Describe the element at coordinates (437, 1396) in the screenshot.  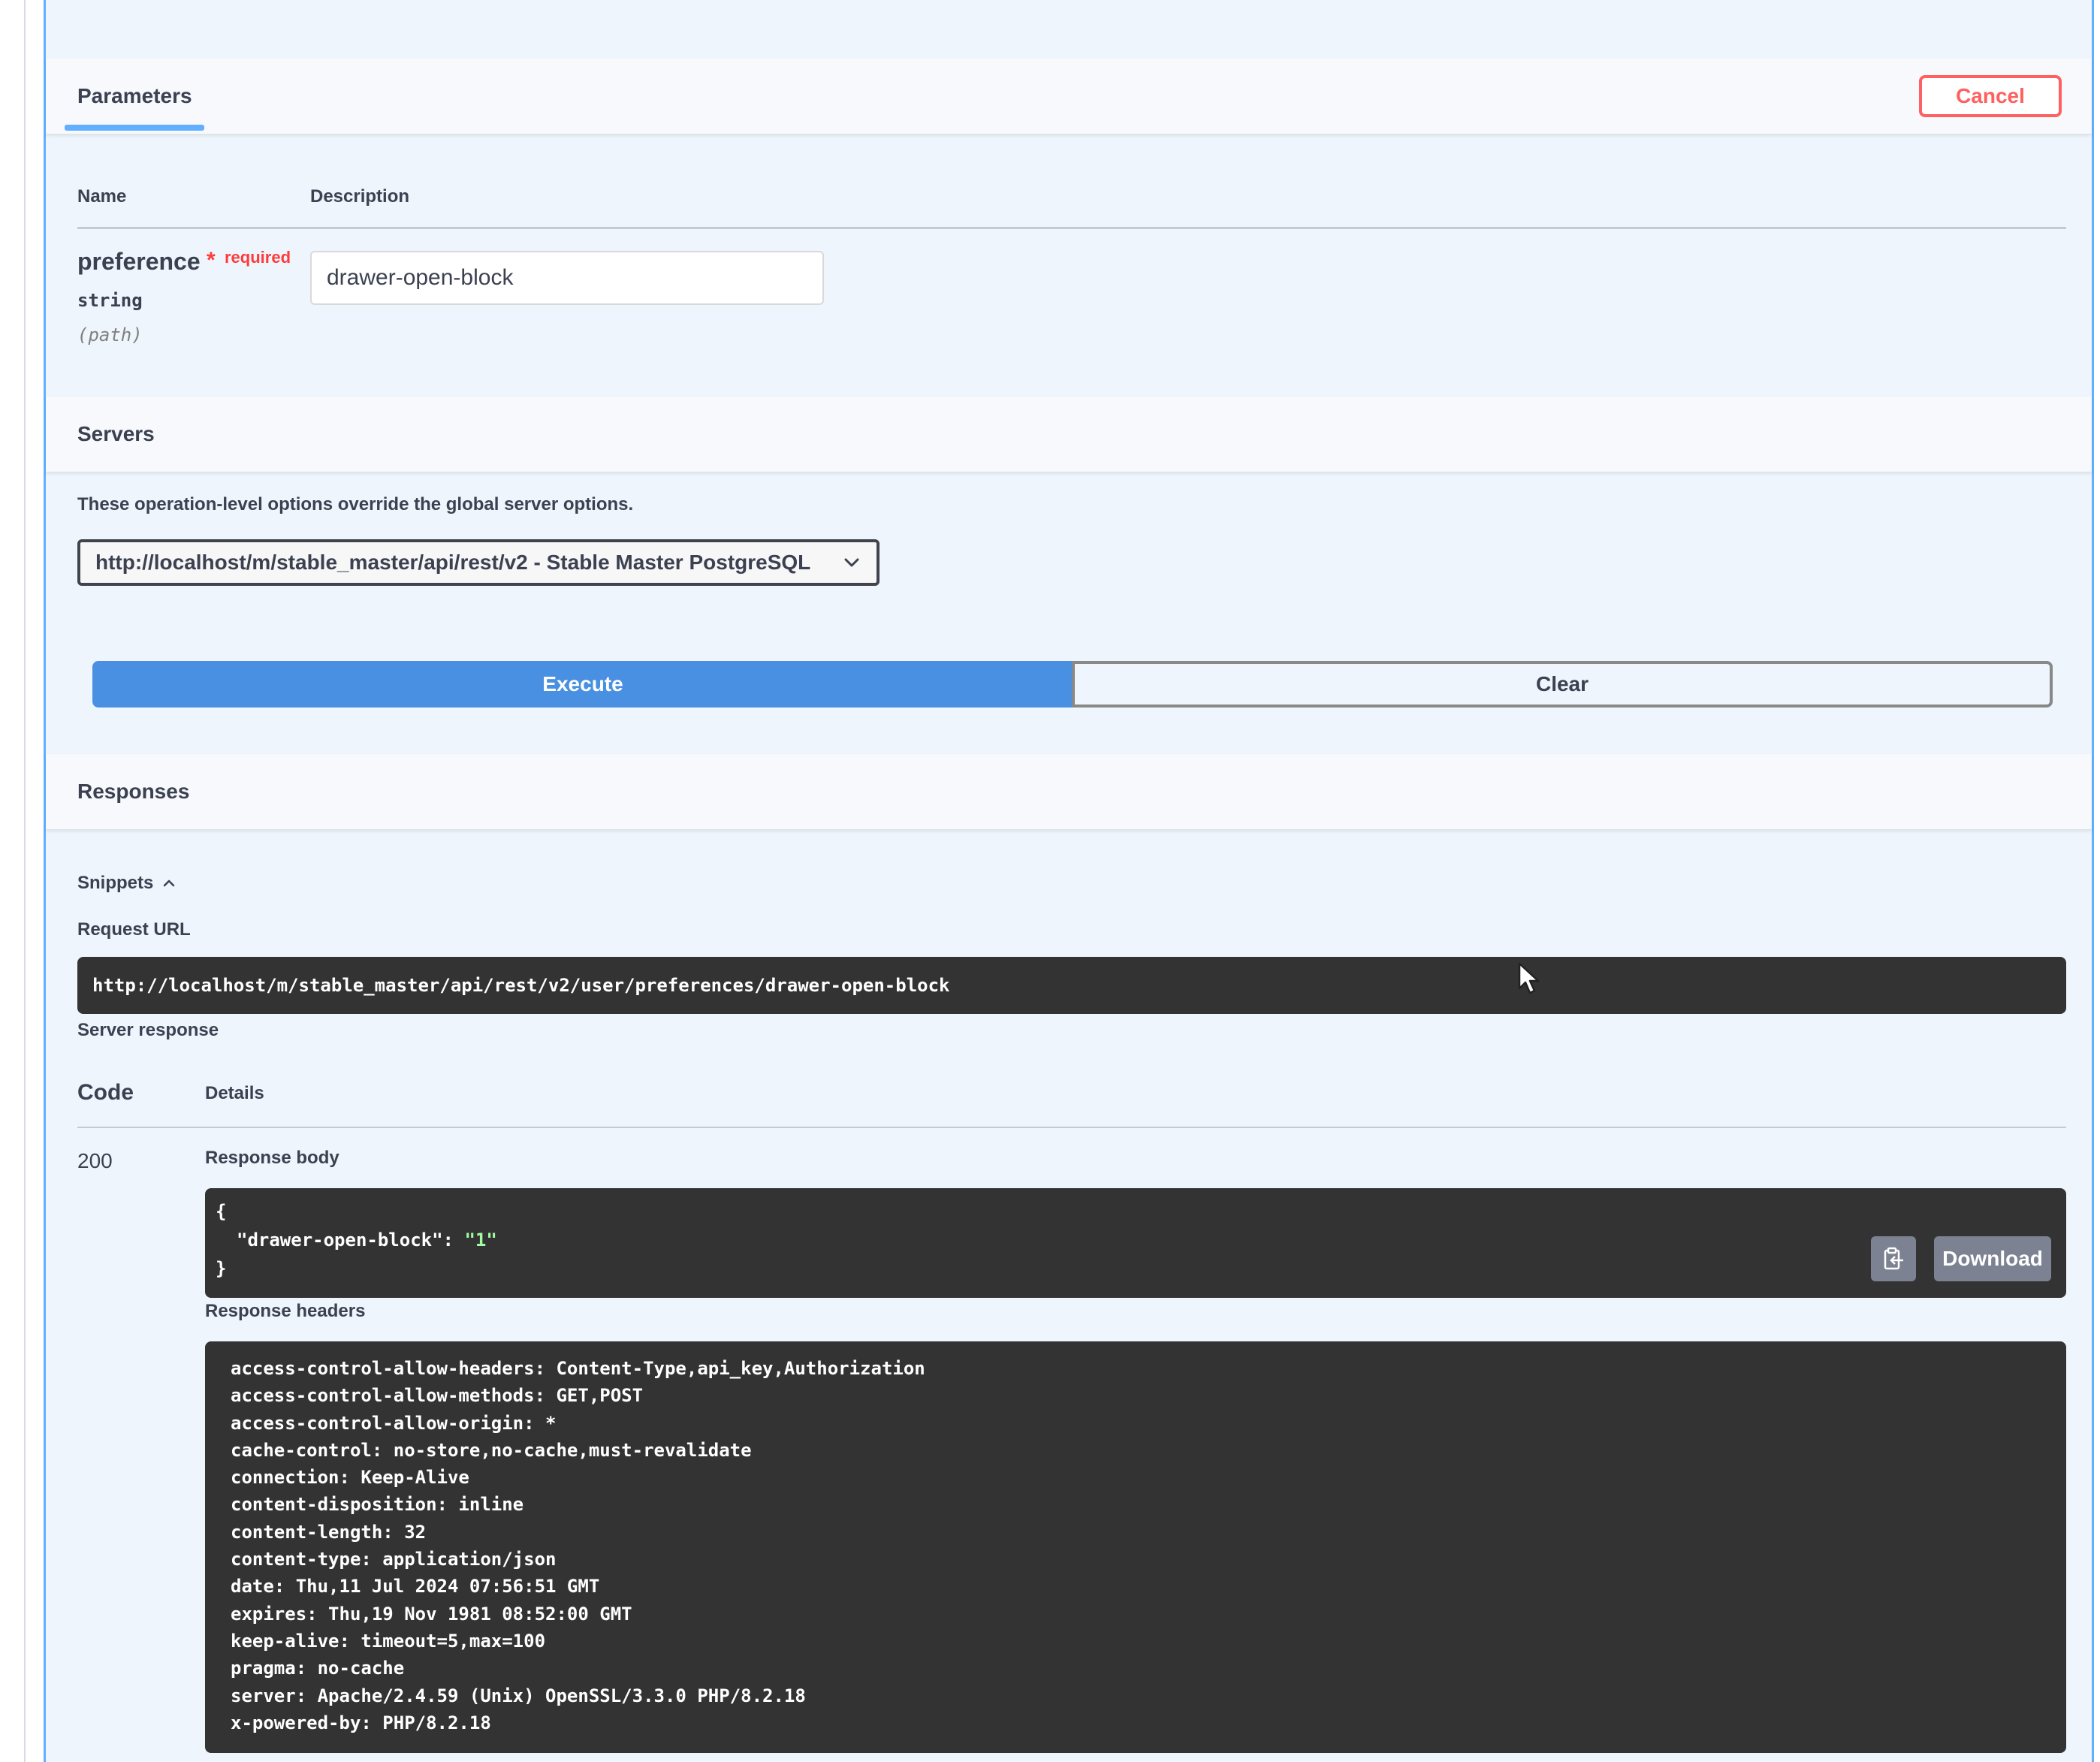
I see `header-line: access-control-allow-methods: GET,POST` at that location.